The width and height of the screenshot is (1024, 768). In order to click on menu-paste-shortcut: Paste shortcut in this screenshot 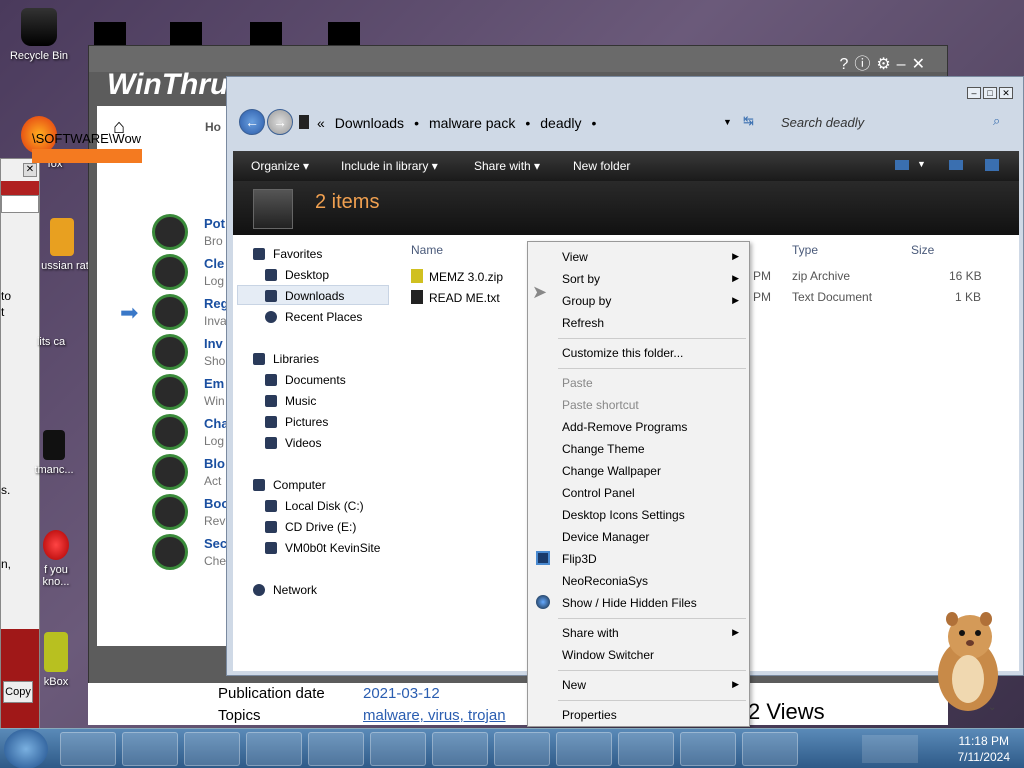, I will do `click(600, 405)`.